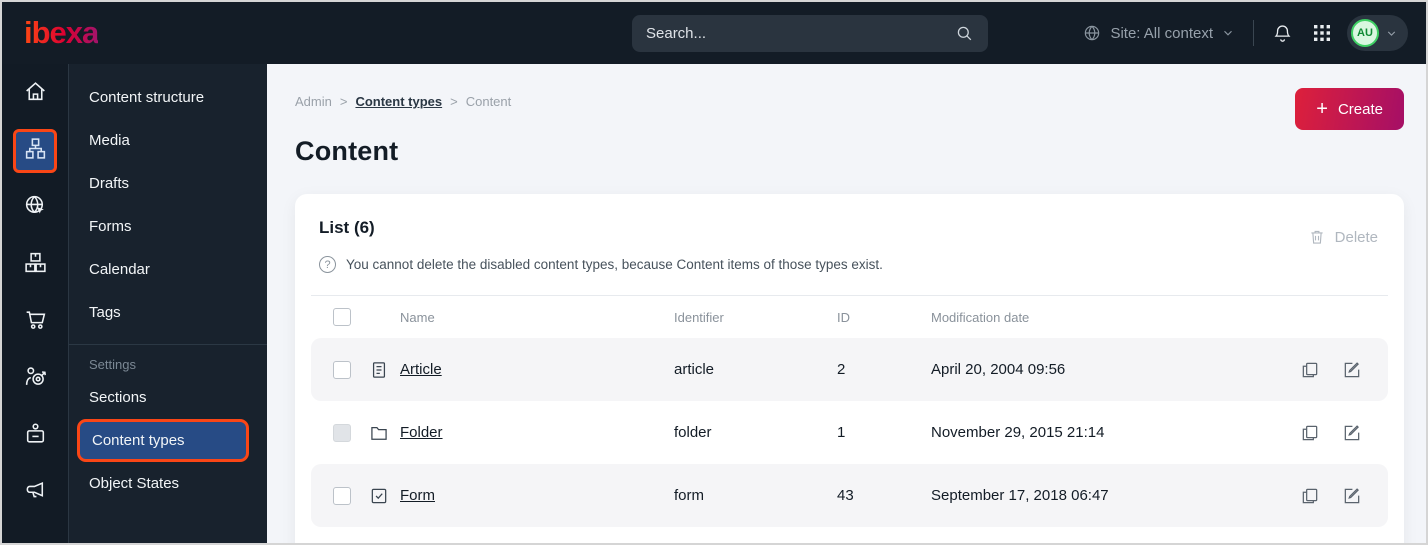  Describe the element at coordinates (800, 33) in the screenshot. I see `search-input` at that location.